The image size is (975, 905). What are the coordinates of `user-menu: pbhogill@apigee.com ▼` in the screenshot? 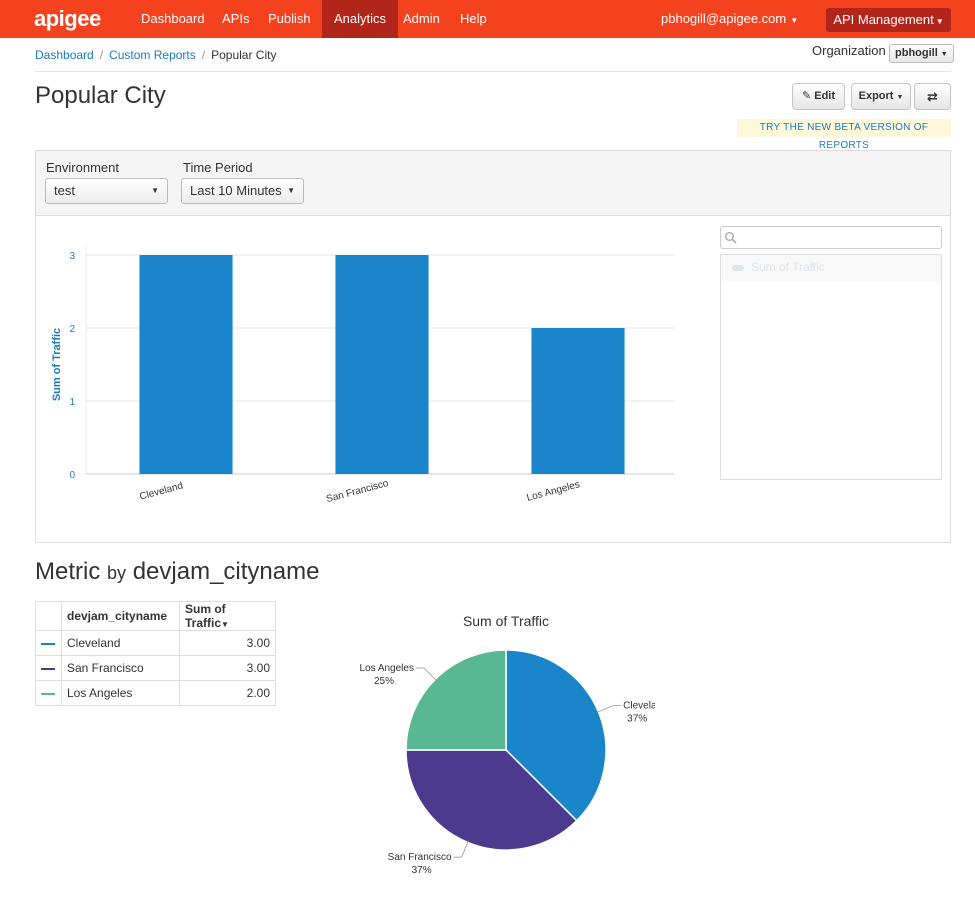 It's located at (729, 20).